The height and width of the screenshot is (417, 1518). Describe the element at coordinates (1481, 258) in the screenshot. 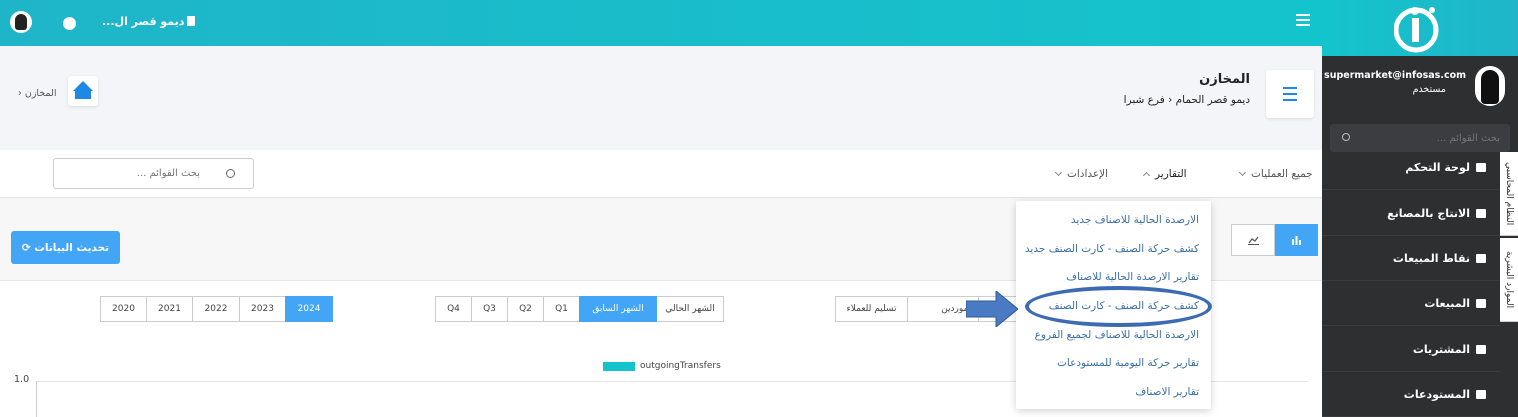

I see `pos-icon` at that location.